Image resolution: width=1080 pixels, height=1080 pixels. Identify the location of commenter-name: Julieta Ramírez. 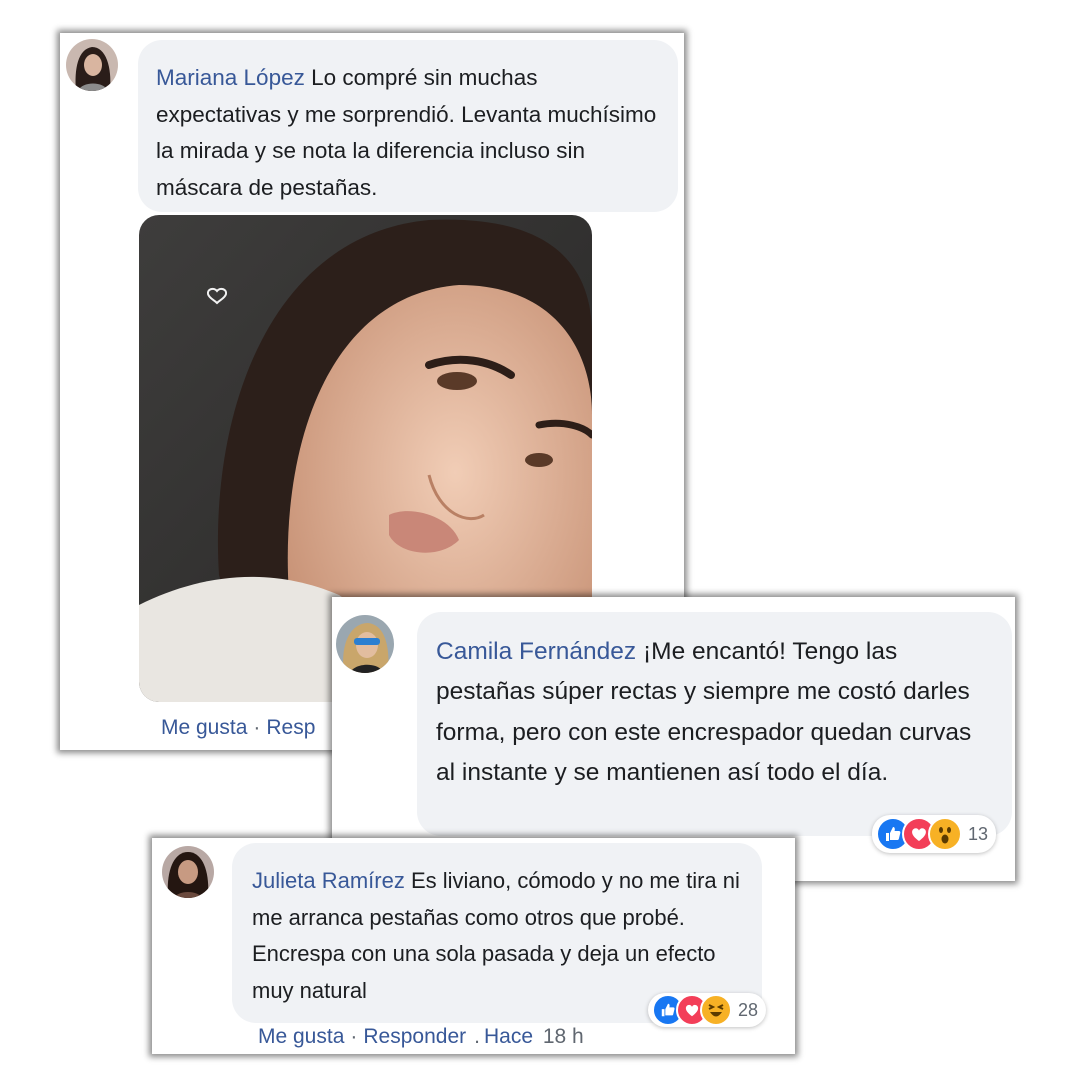
(328, 880).